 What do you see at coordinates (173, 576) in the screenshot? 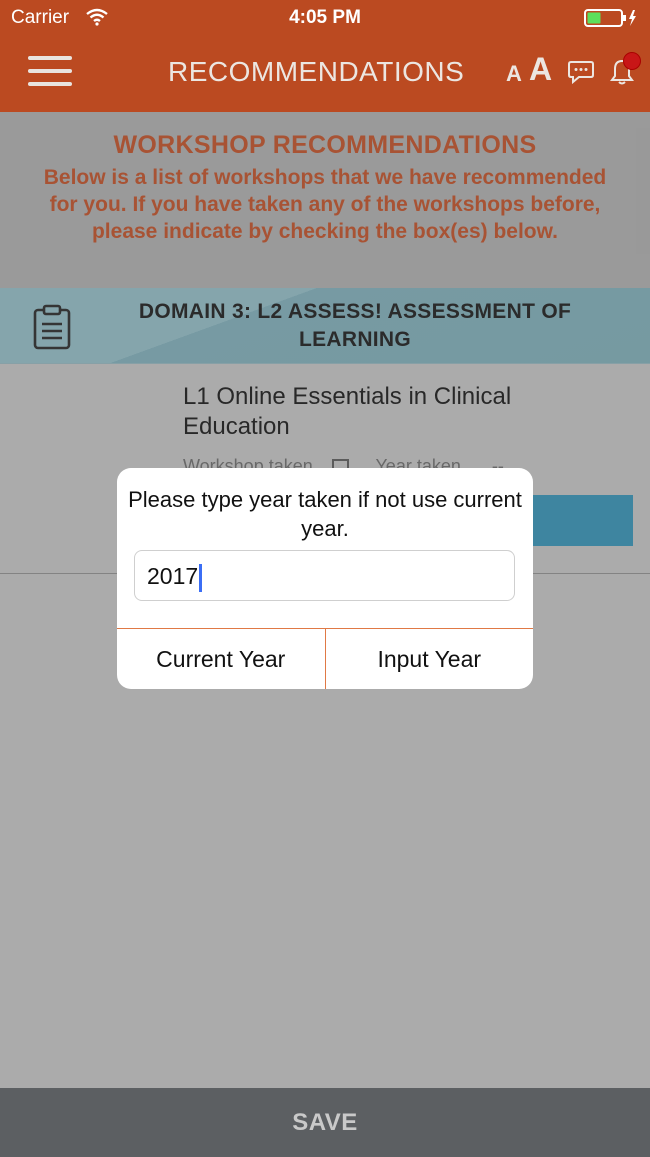
I see `year-input-value: 2017` at bounding box center [173, 576].